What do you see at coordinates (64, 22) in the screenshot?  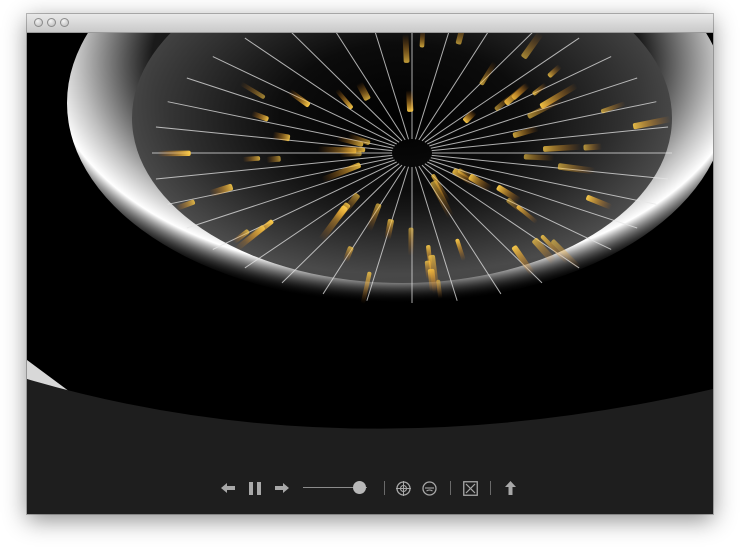 I see `zoom-window-button` at bounding box center [64, 22].